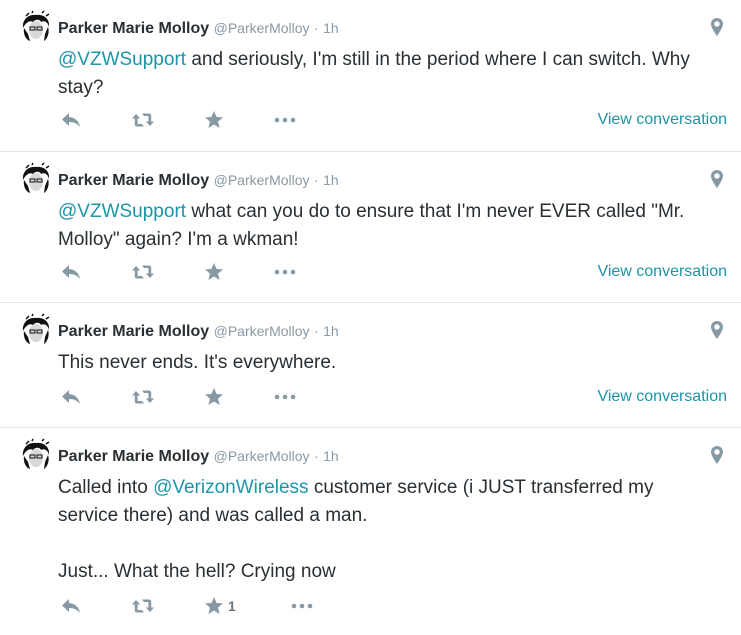 This screenshot has width=741, height=635. I want to click on favorite-count: 1, so click(232, 606).